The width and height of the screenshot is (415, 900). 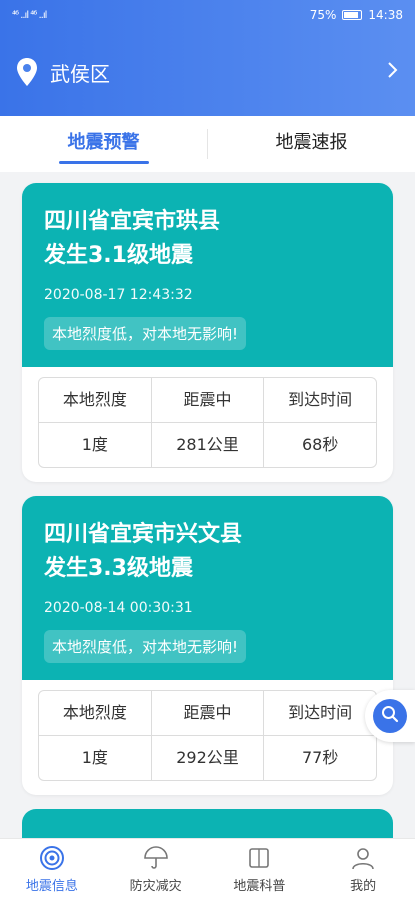 I want to click on tab-earthquake-warning: 地震预警, so click(x=103, y=144).